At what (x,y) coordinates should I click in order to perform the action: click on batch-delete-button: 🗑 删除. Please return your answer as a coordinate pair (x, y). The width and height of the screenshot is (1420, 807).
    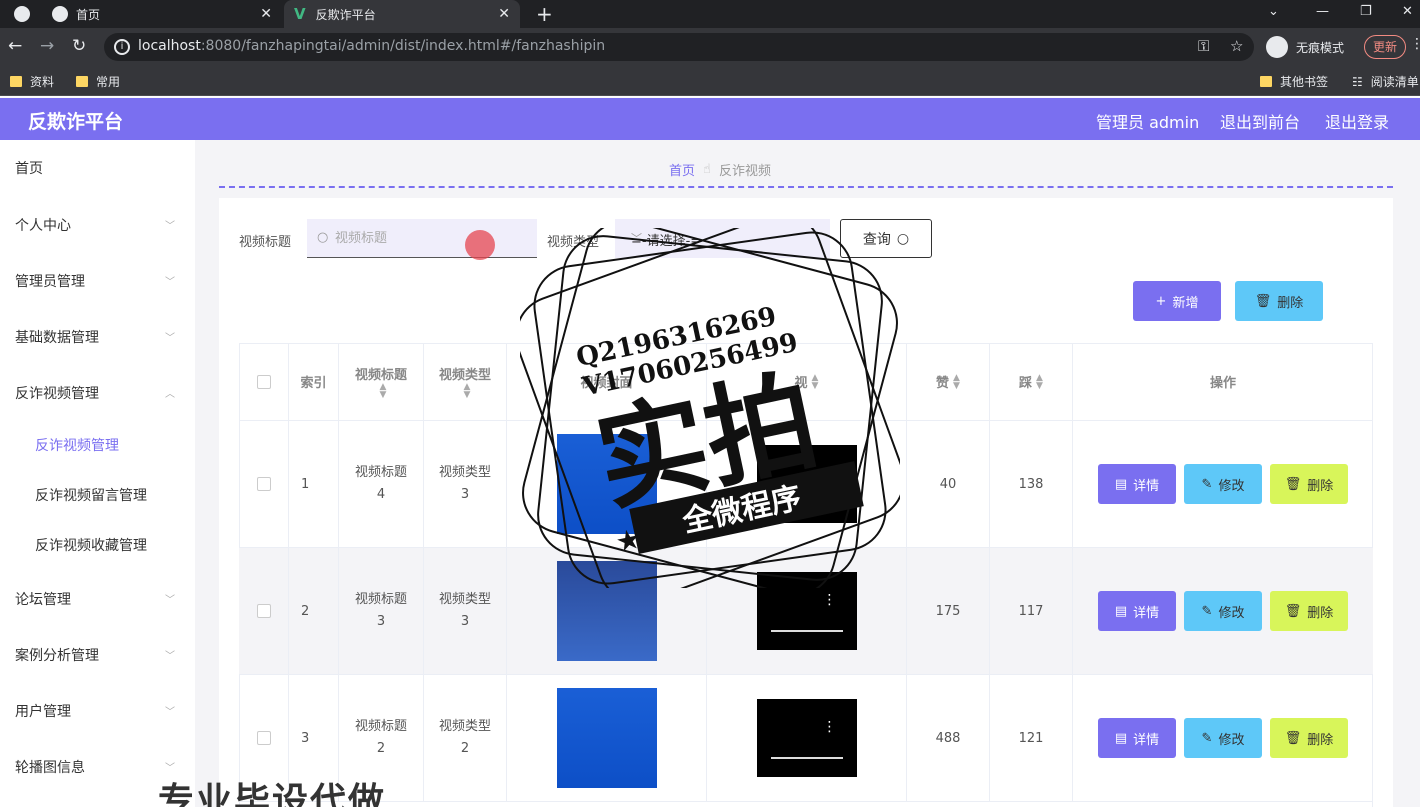
    Looking at the image, I should click on (1279, 301).